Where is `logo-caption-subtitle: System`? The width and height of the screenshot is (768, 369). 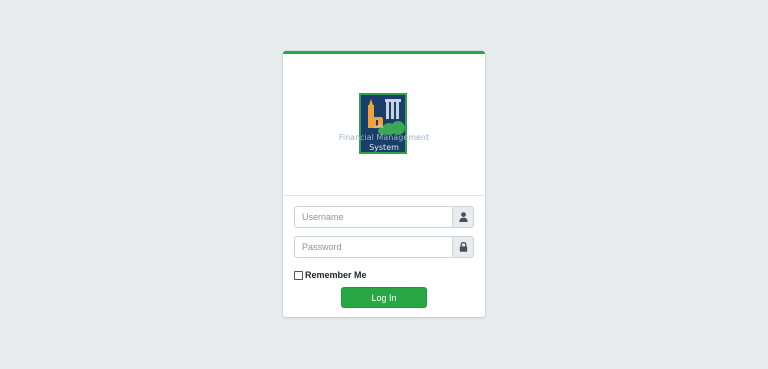 logo-caption-subtitle: System is located at coordinates (384, 147).